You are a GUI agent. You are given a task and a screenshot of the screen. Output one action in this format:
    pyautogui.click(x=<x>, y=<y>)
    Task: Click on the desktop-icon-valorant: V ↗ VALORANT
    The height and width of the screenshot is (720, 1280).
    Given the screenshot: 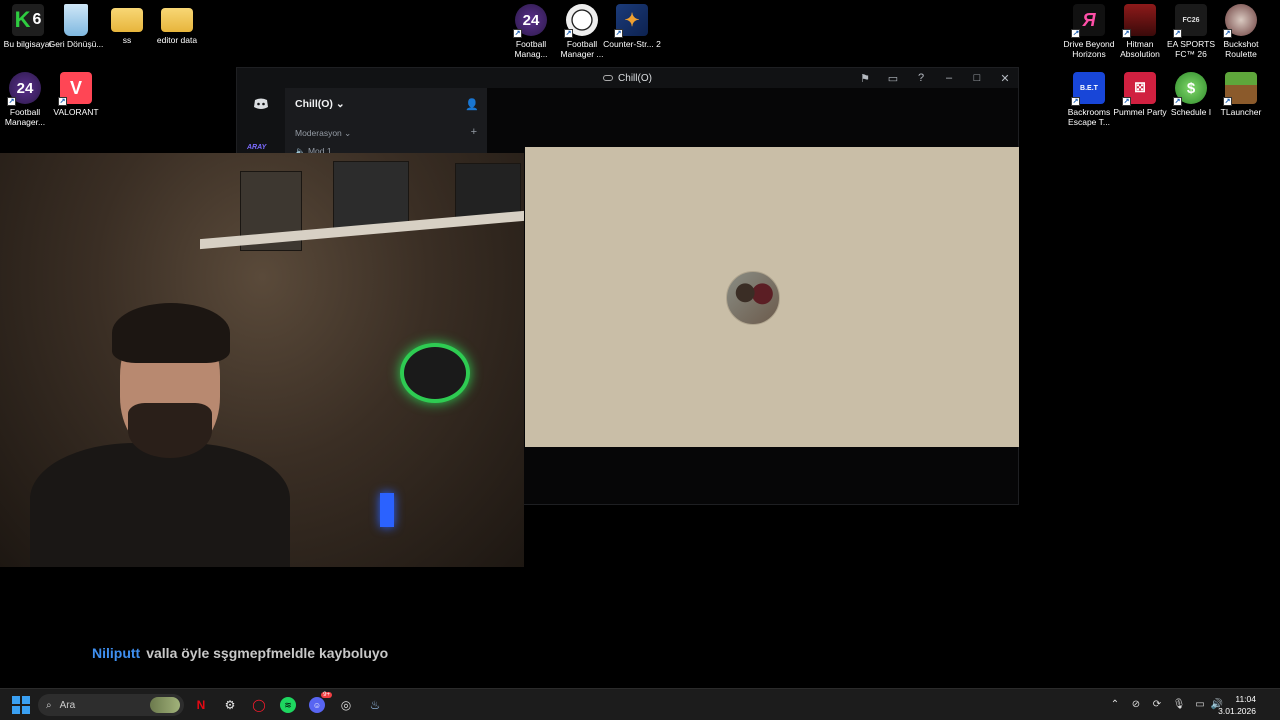 What is the action you would take?
    pyautogui.click(x=76, y=94)
    